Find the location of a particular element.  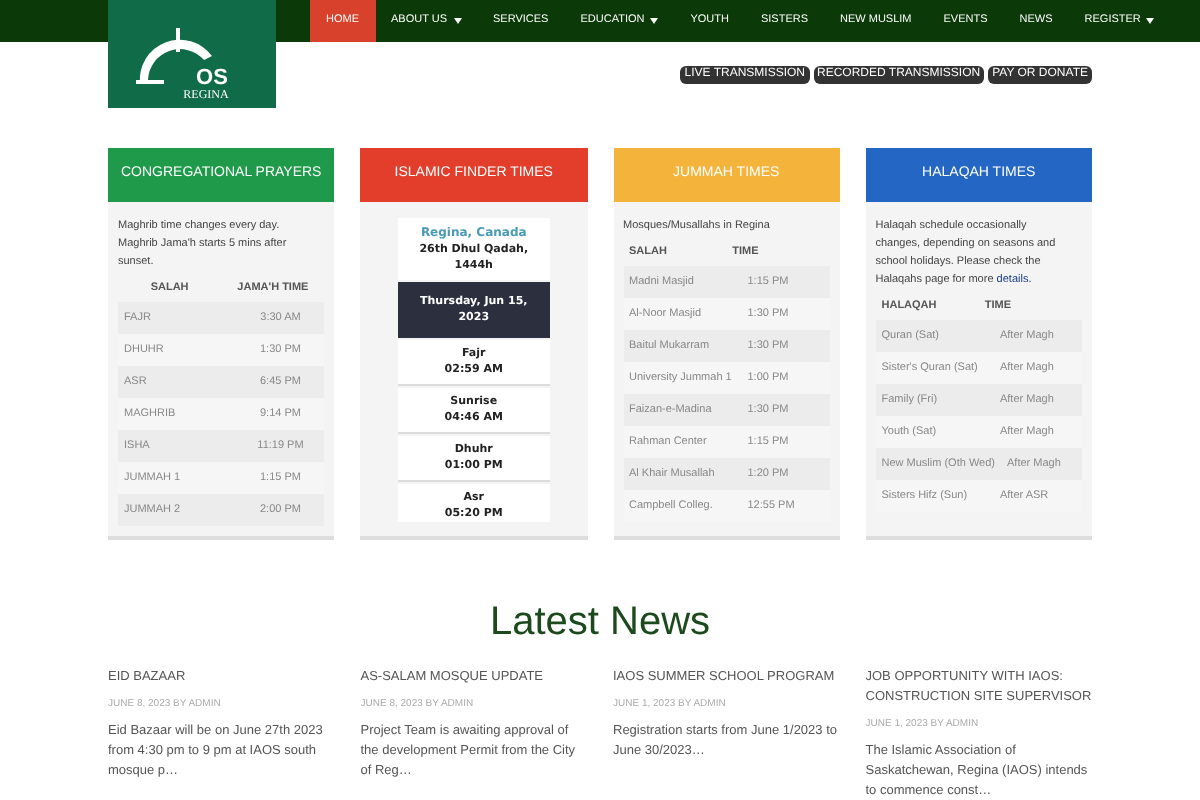

logo-text: OS is located at coordinates (212, 79).